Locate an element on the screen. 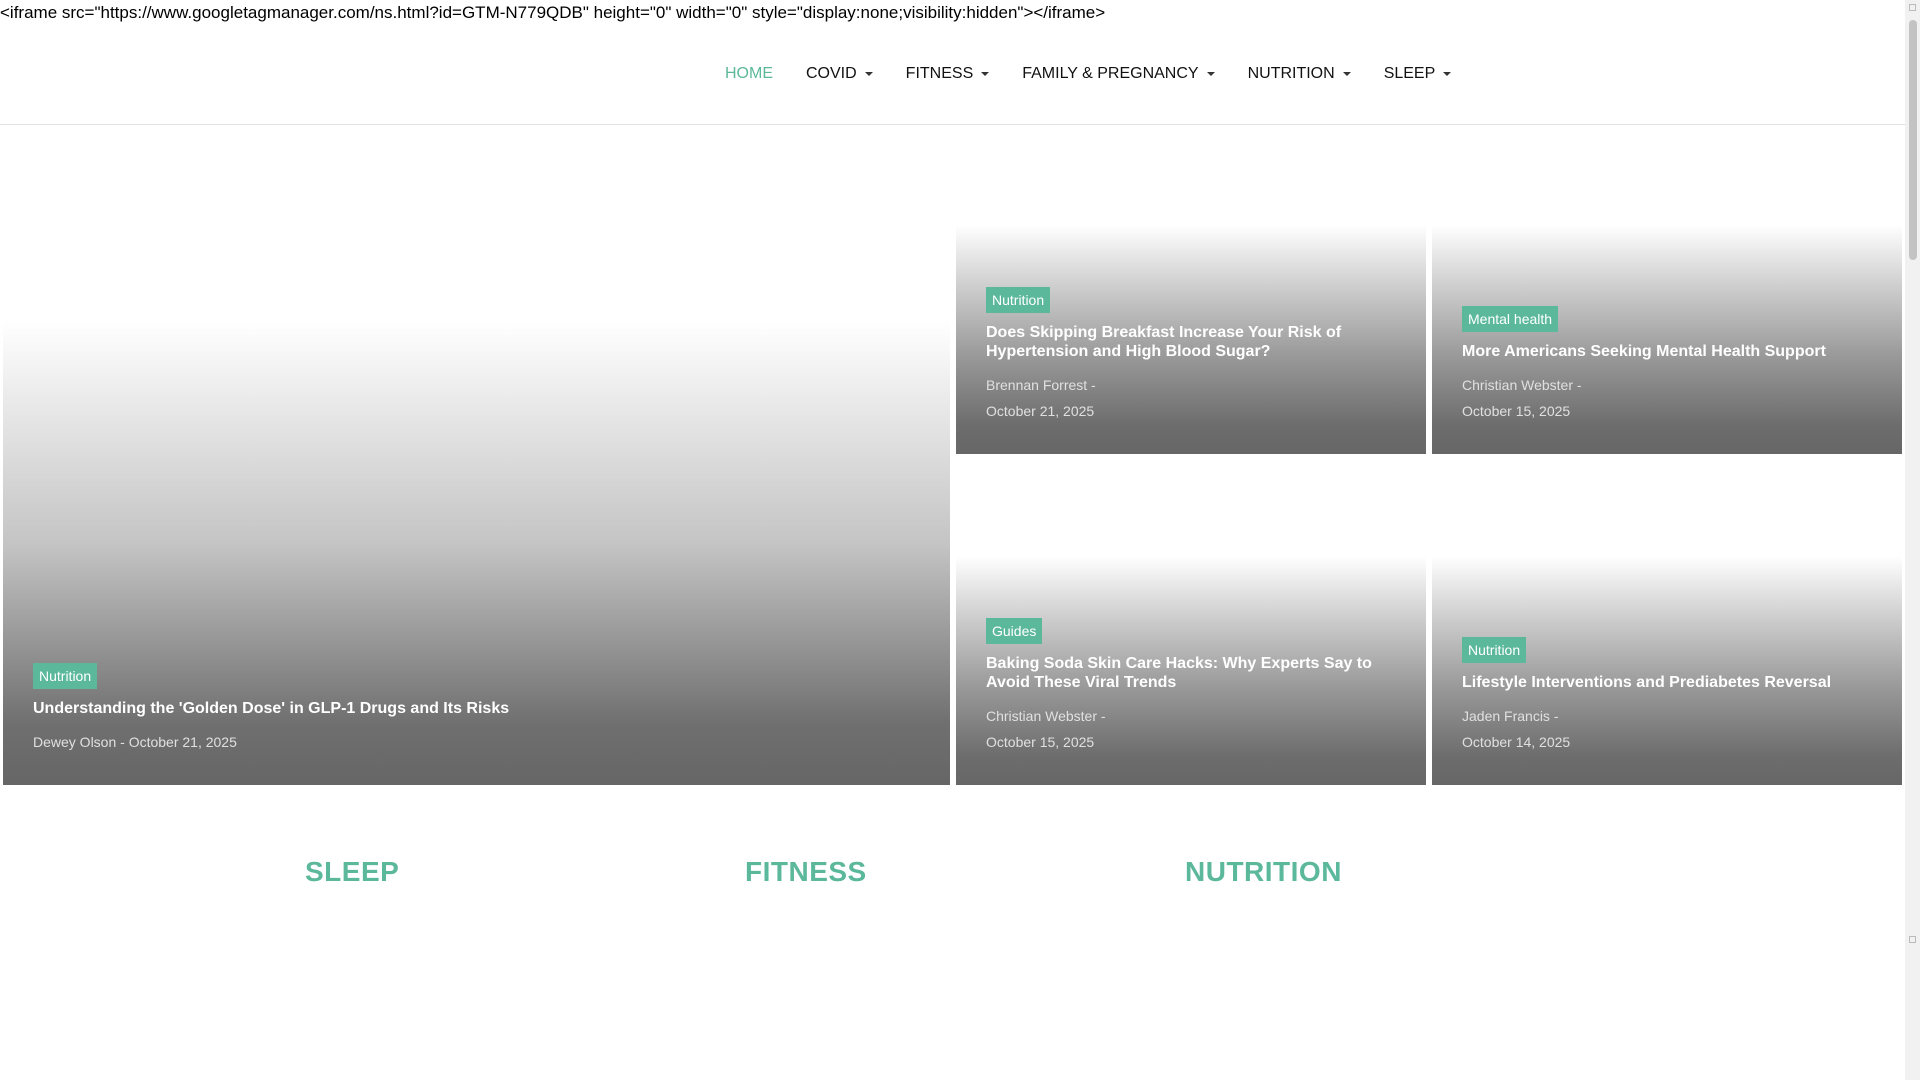  nav-item-label: NUTRITION is located at coordinates (1291, 73).